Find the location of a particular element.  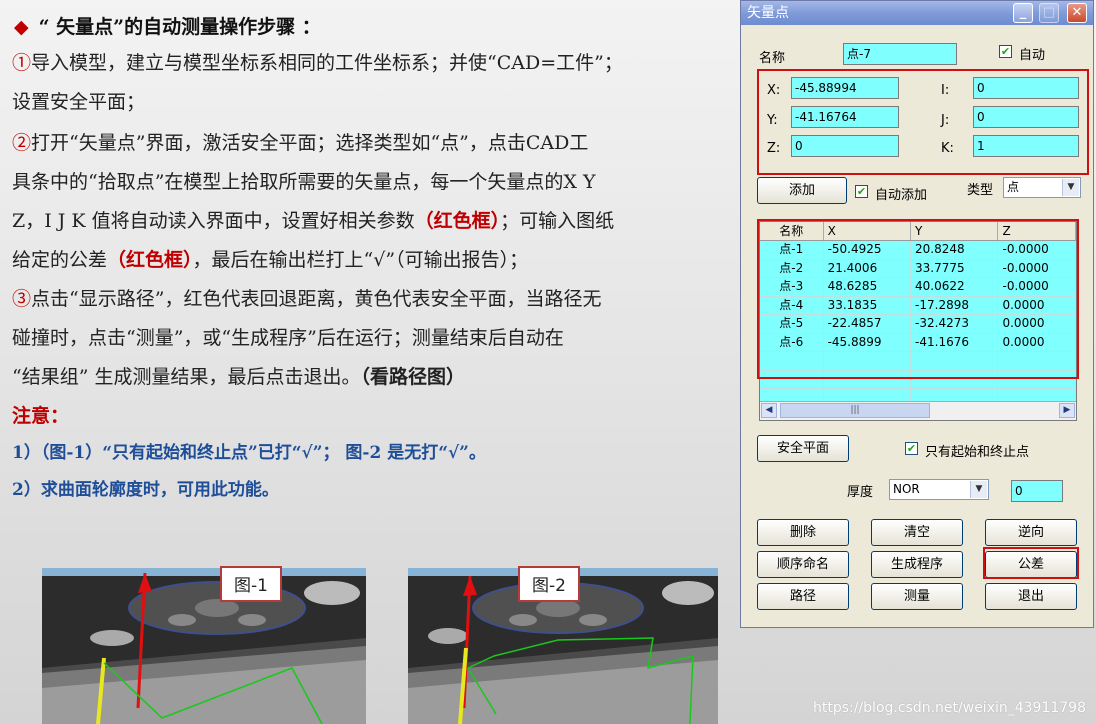

step-text: ，最后在输出栏打上“√”（可输出报告）； is located at coordinates (360, 260).